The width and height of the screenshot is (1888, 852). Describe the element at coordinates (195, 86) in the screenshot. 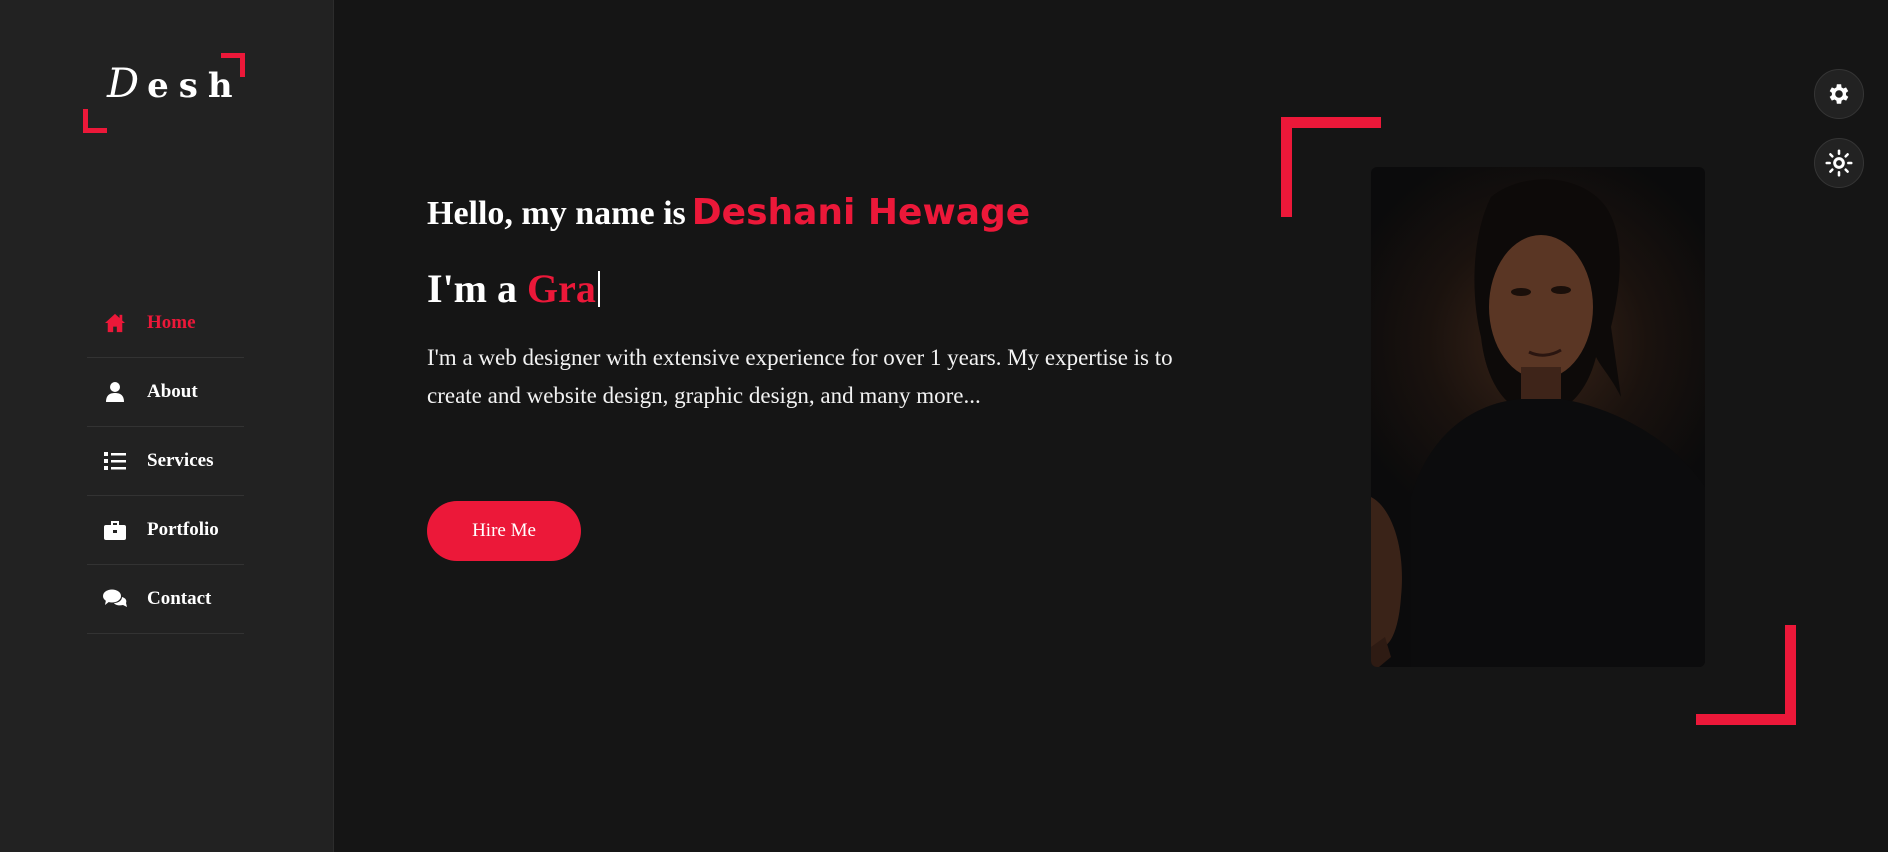

I see `logo-rest: esh` at that location.